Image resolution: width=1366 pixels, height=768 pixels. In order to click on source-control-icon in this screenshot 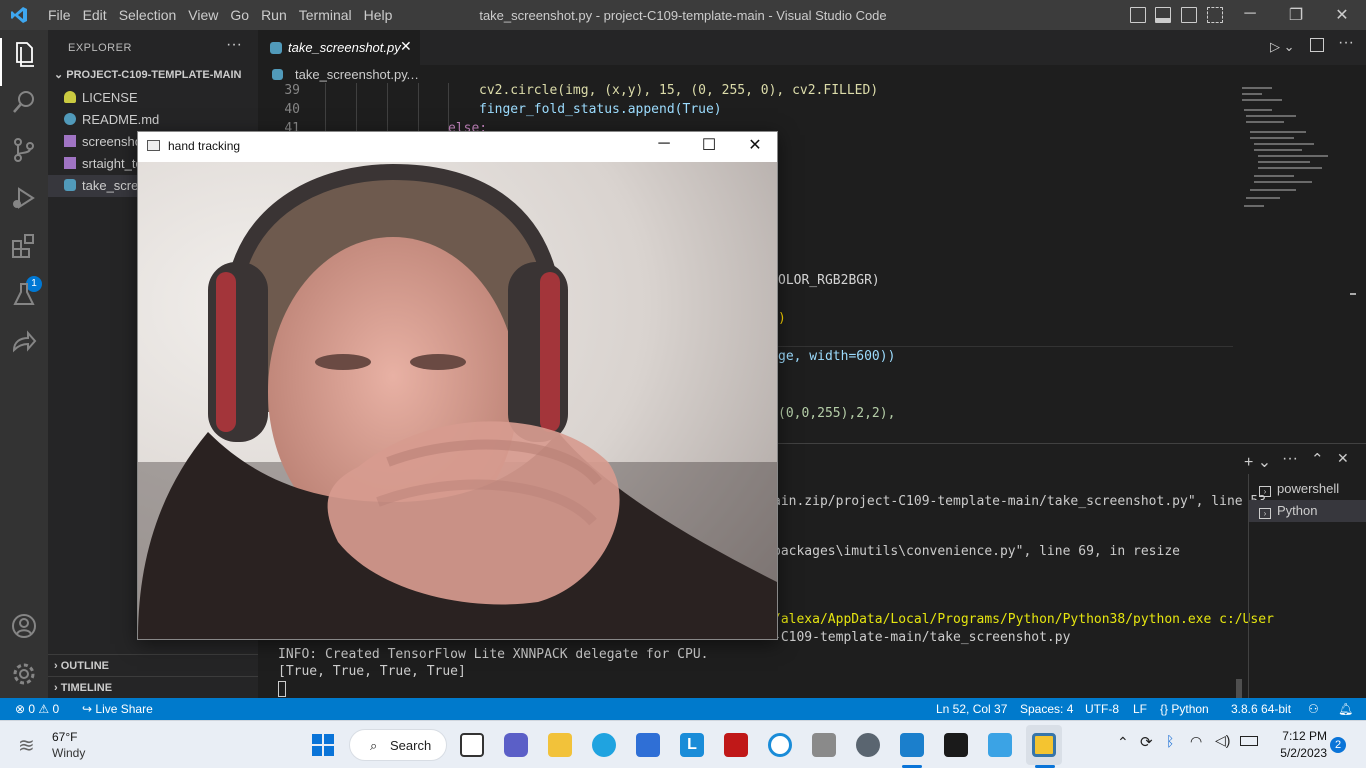, I will do `click(24, 150)`.